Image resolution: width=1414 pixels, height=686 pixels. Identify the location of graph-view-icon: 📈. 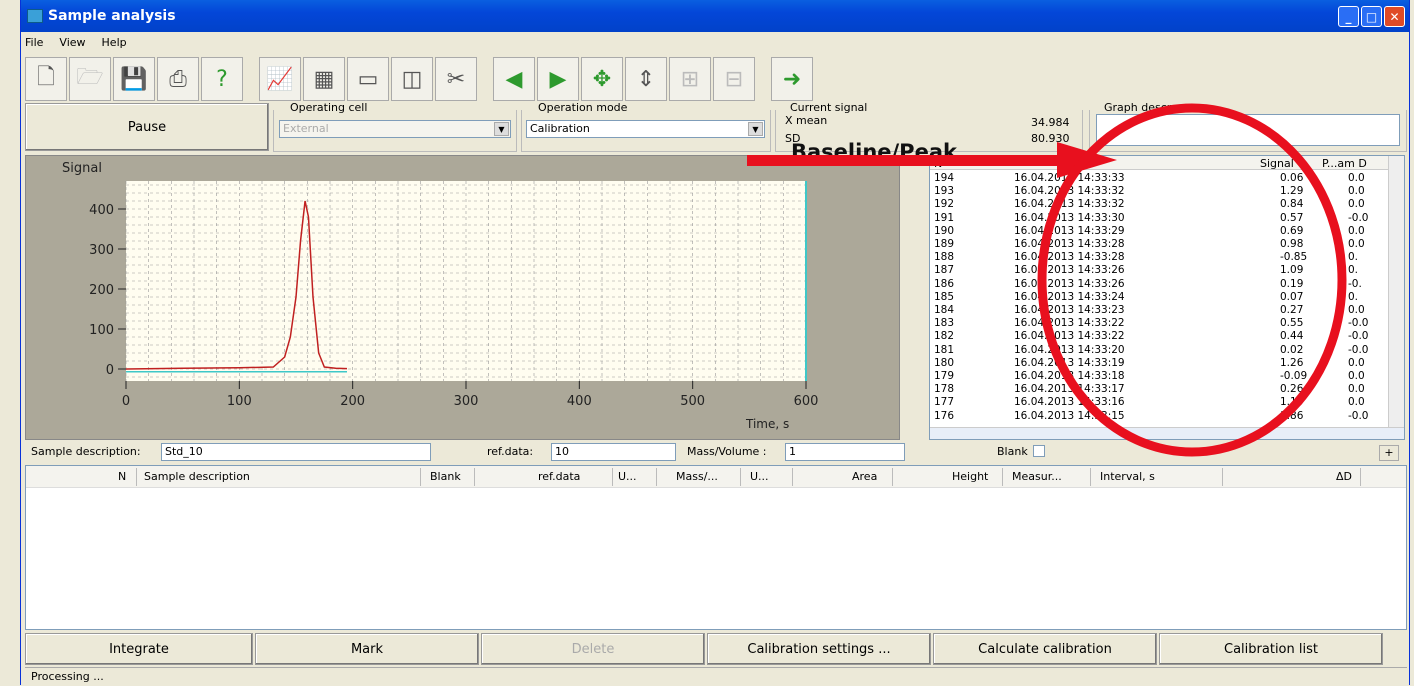
(280, 79).